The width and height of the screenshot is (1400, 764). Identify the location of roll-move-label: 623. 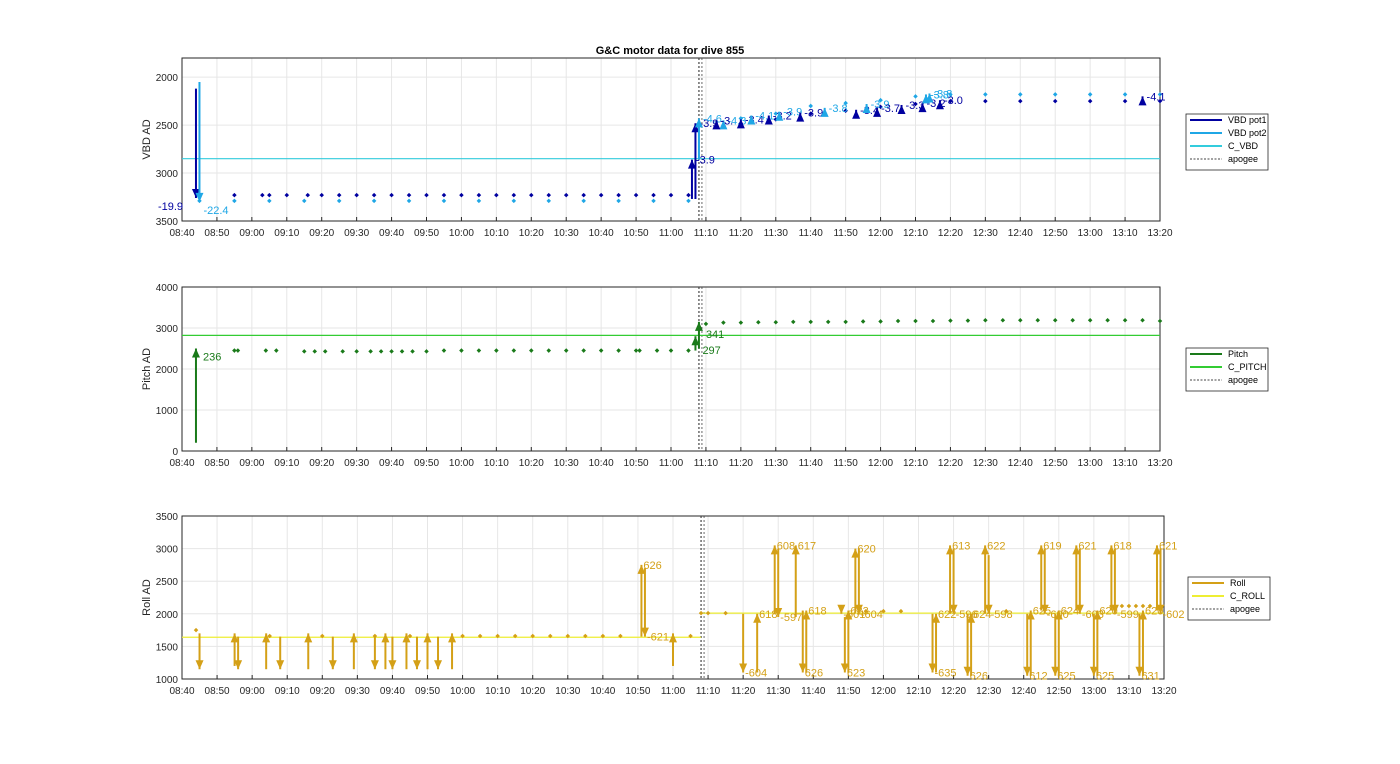
(856, 673).